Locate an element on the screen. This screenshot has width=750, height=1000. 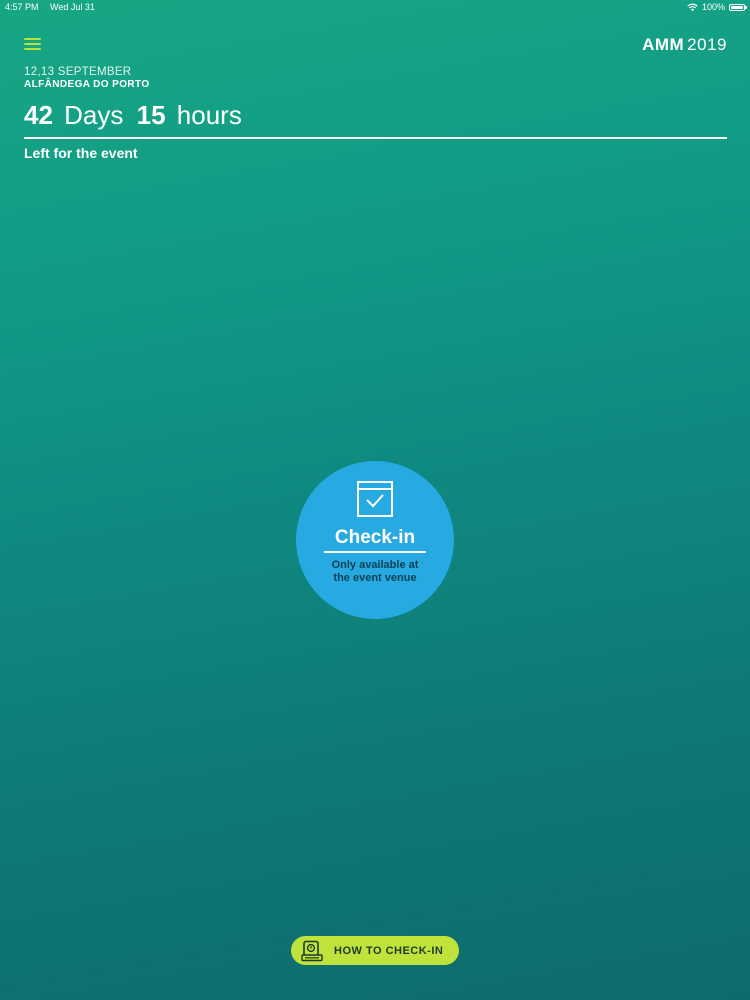
status-time: 4:57 PM is located at coordinates (22, 7).